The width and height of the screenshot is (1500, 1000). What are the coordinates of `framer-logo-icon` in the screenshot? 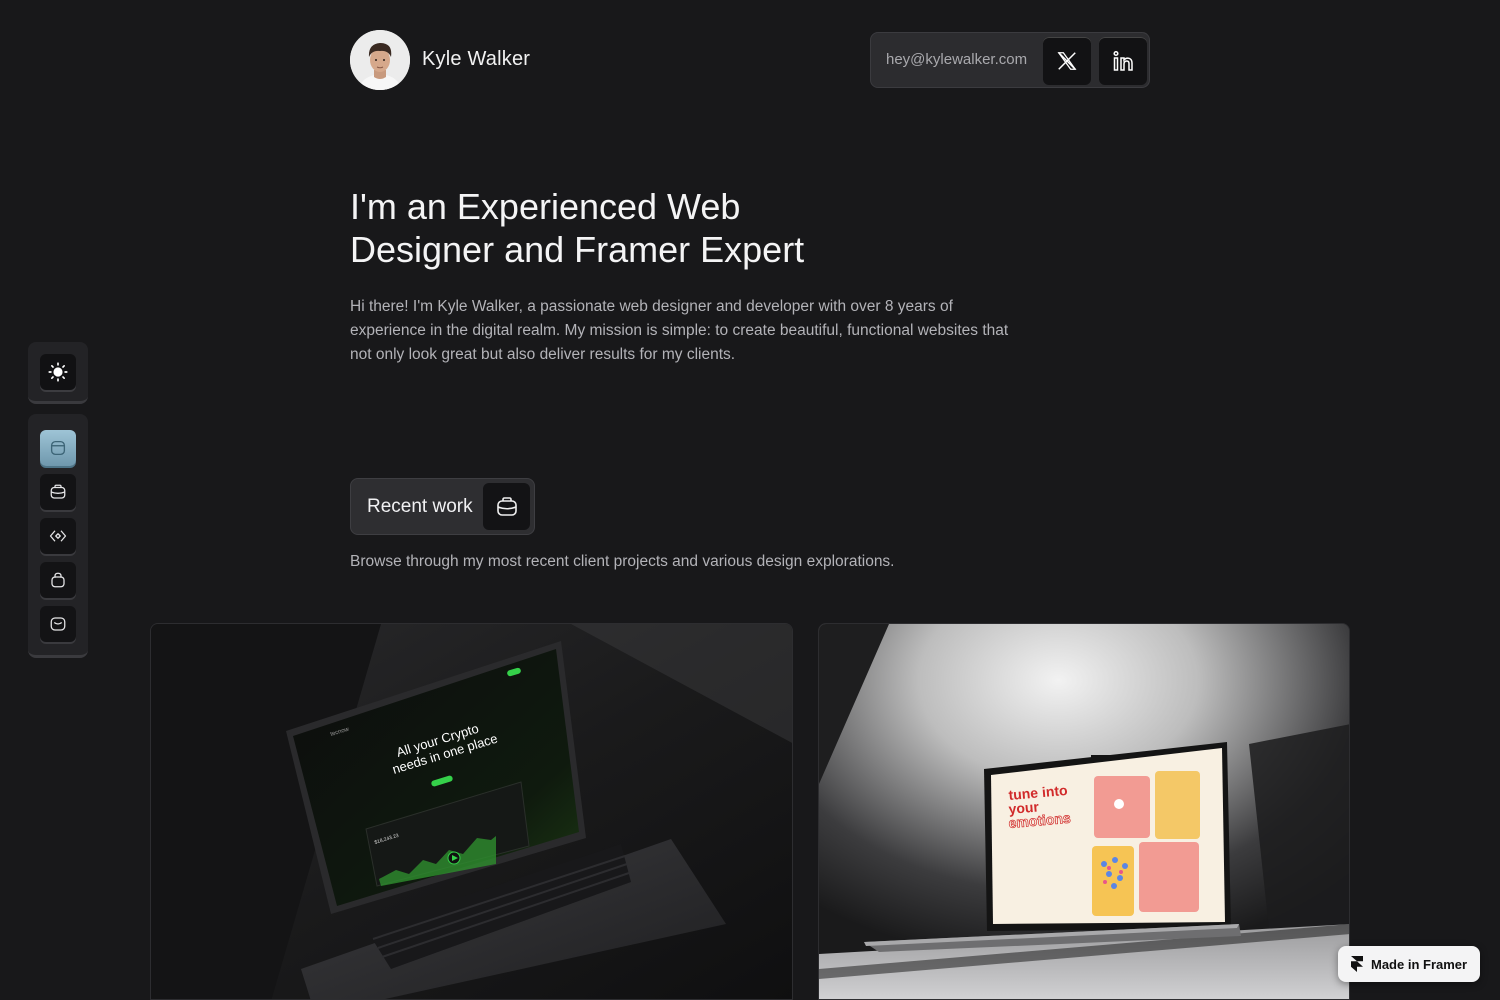 It's located at (1357, 964).